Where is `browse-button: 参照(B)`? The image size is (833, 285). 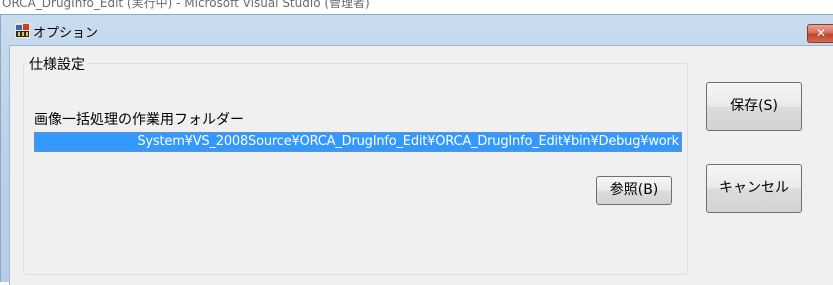 browse-button: 参照(B) is located at coordinates (634, 190).